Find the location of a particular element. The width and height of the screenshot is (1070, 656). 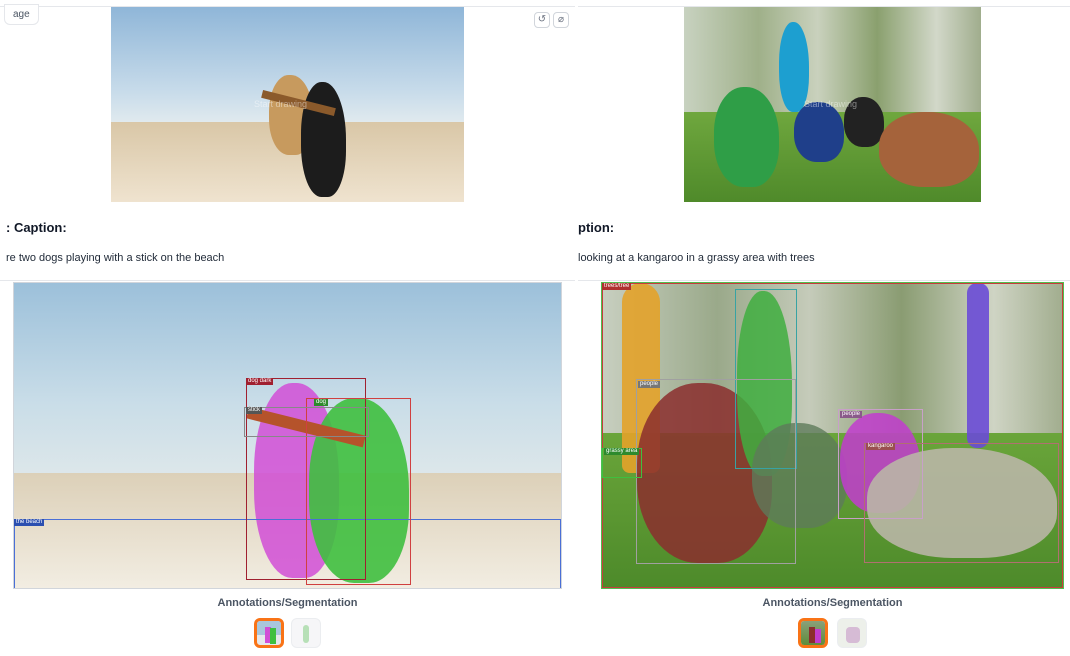

undo-icon: ↺ is located at coordinates (542, 20).